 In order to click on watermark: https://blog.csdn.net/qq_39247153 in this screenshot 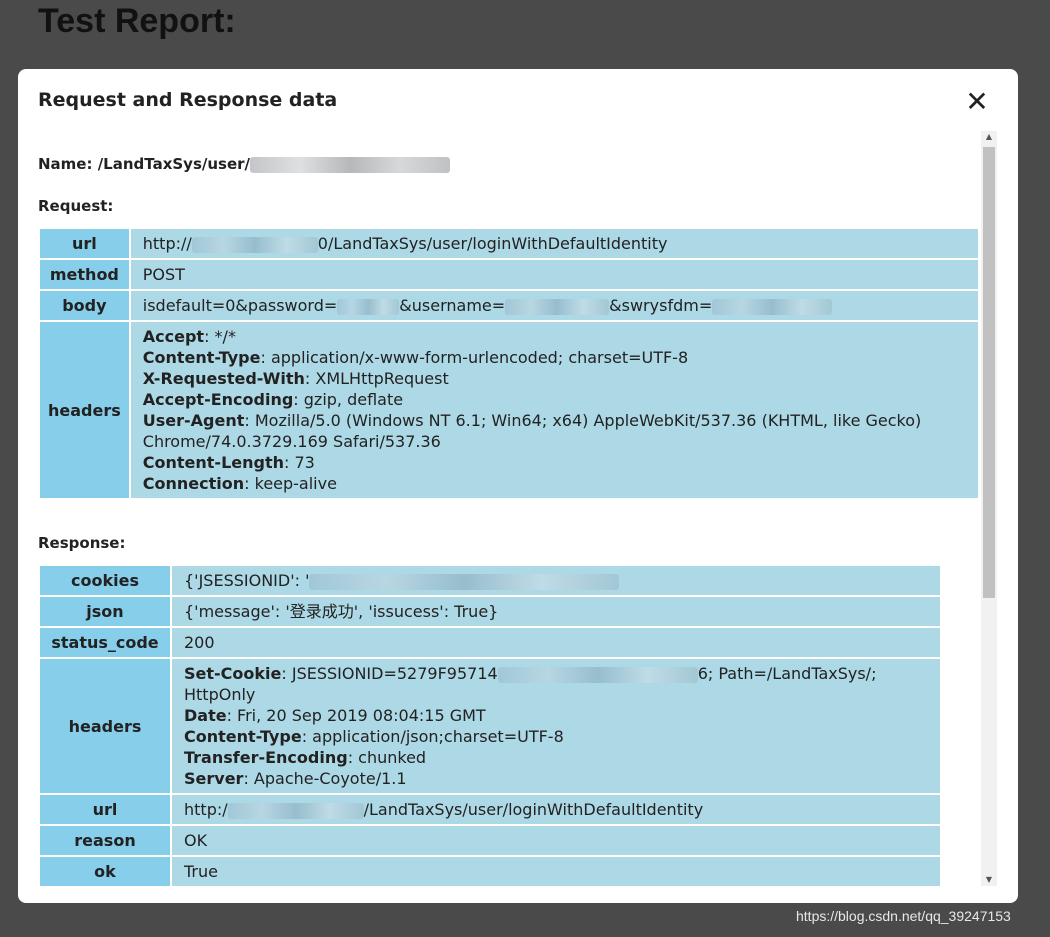, I will do `click(903, 916)`.